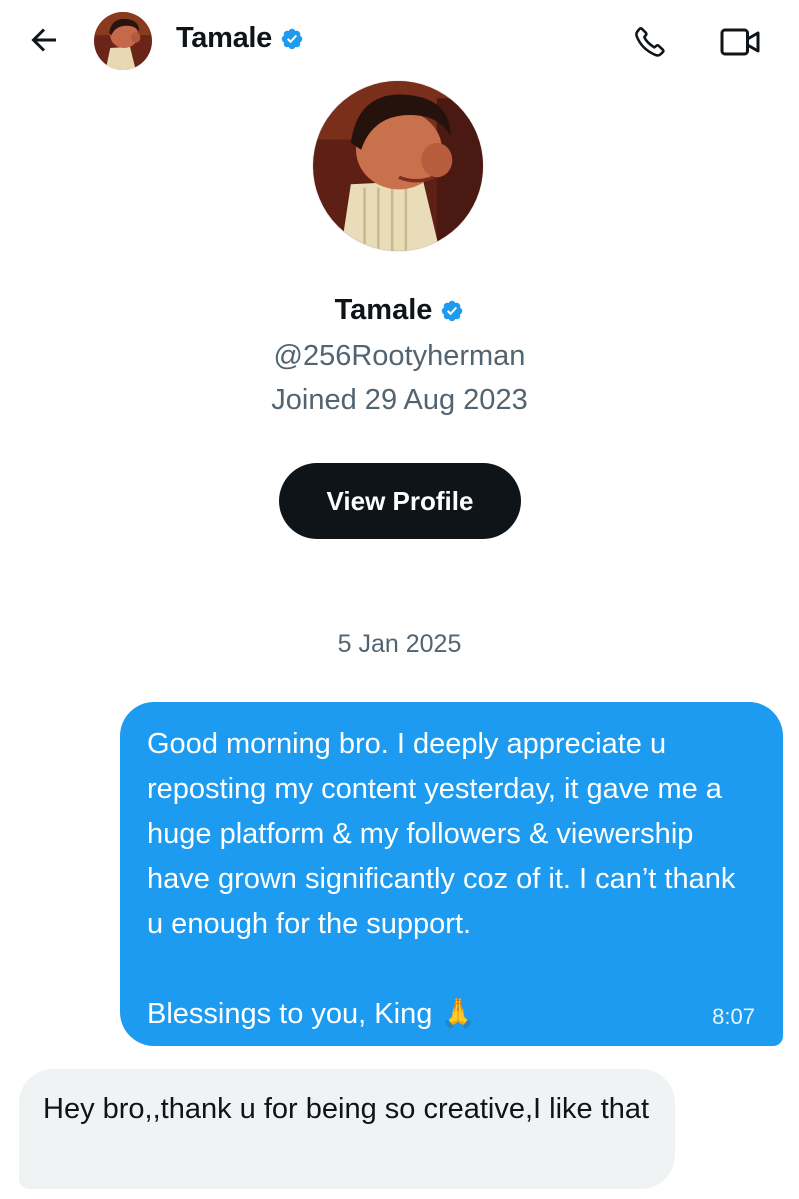 Image resolution: width=799 pixels, height=1199 pixels. Describe the element at coordinates (399, 644) in the screenshot. I see `date-separator: 5 Jan 2025` at that location.